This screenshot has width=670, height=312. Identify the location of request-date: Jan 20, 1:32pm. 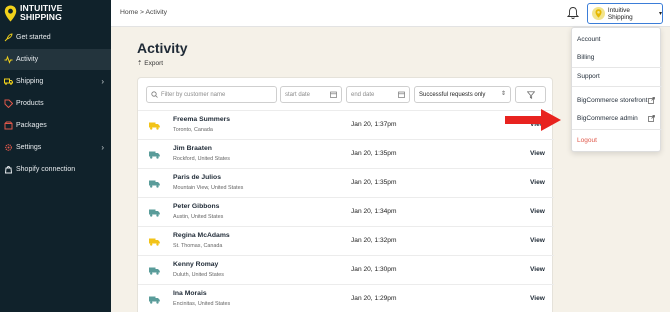
(374, 240).